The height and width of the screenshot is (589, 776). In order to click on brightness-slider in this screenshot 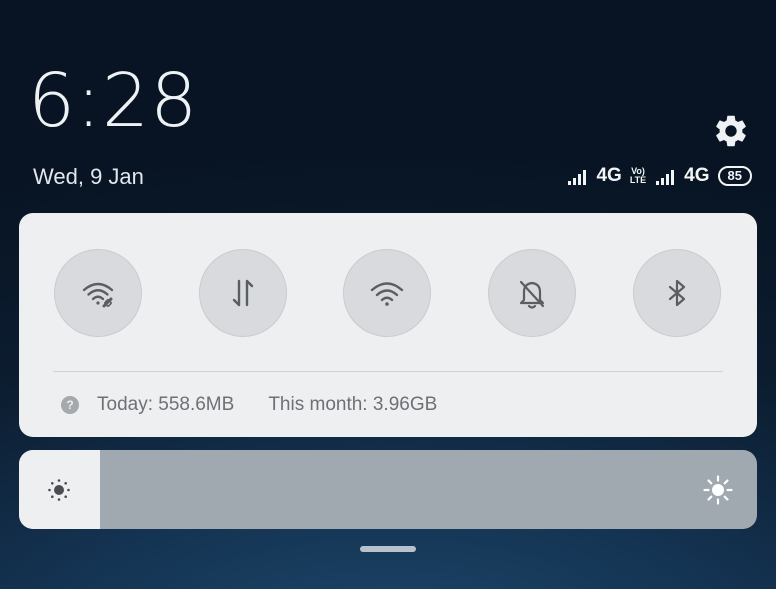, I will do `click(388, 489)`.